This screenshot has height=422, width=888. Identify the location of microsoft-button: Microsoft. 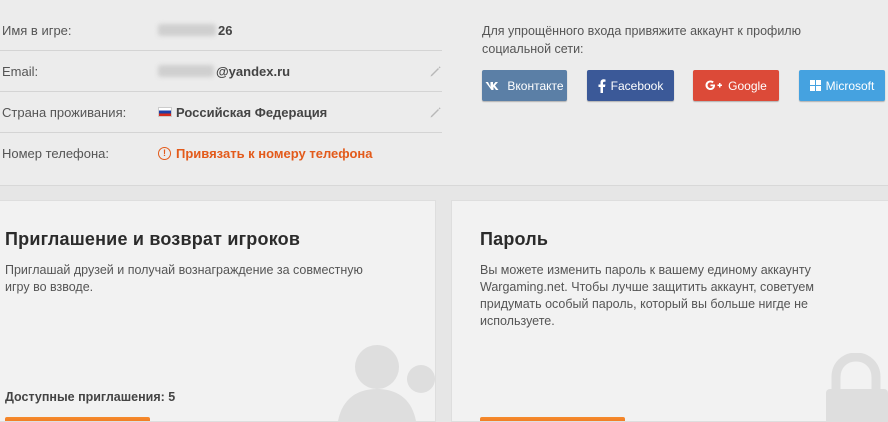
(842, 85).